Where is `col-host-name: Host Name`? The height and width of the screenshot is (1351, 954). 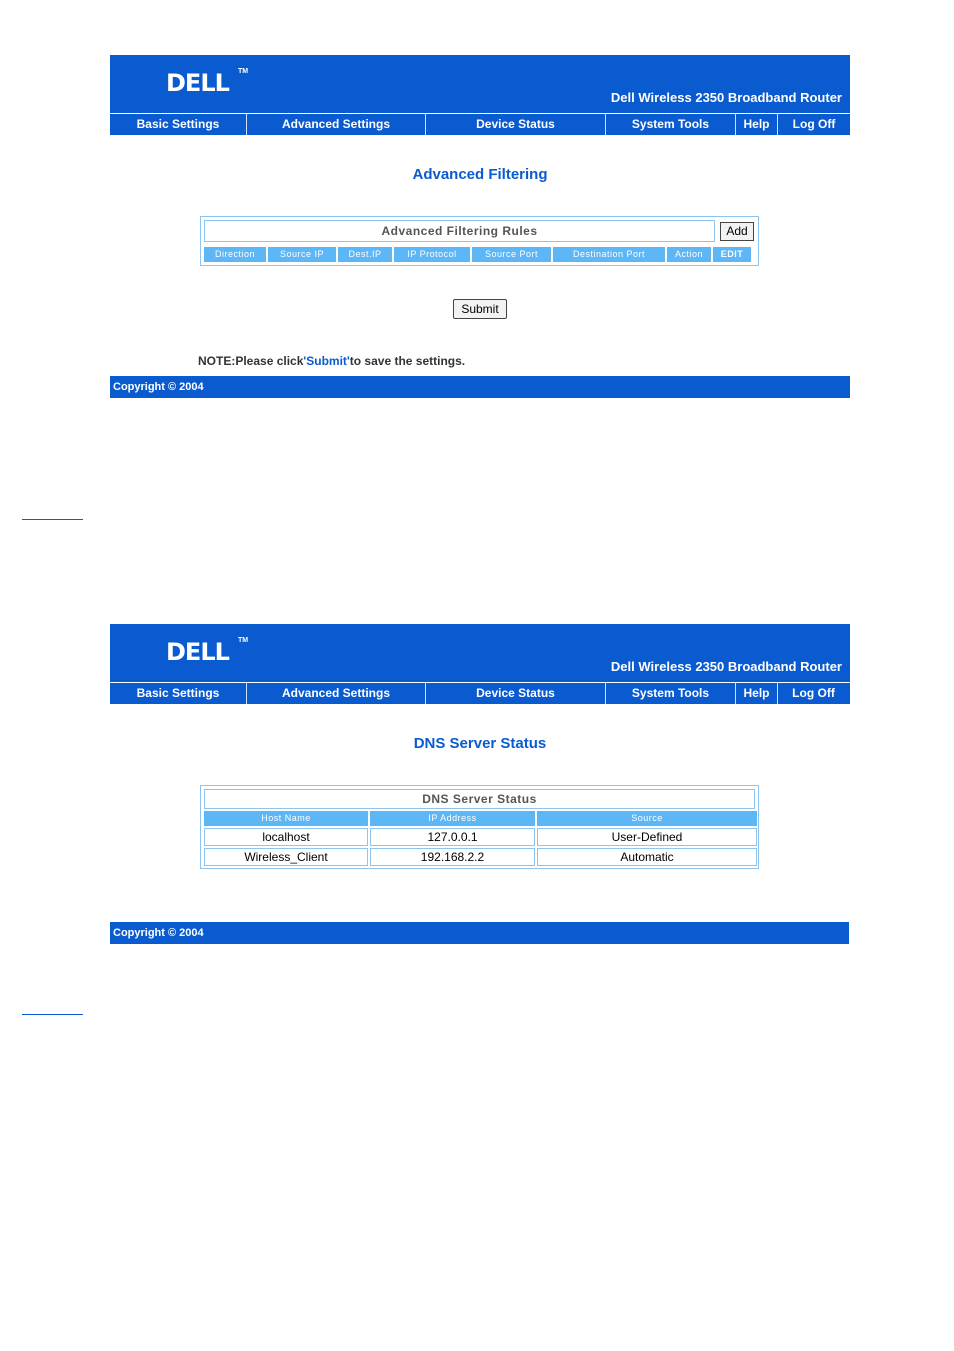 col-host-name: Host Name is located at coordinates (286, 818).